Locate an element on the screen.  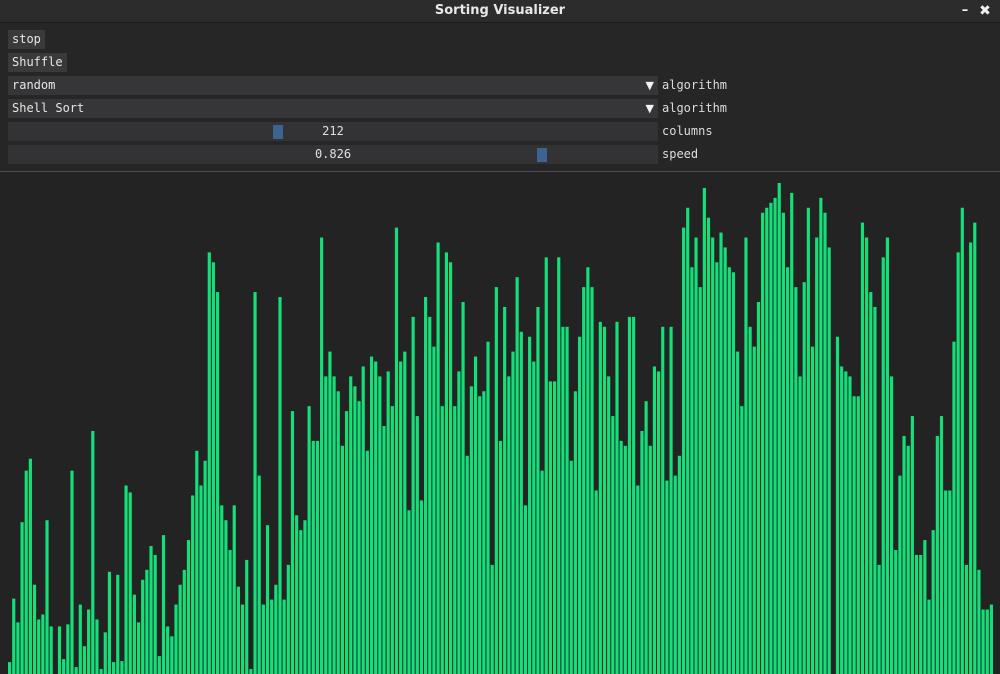
speed-slider: 0.826 is located at coordinates (333, 154).